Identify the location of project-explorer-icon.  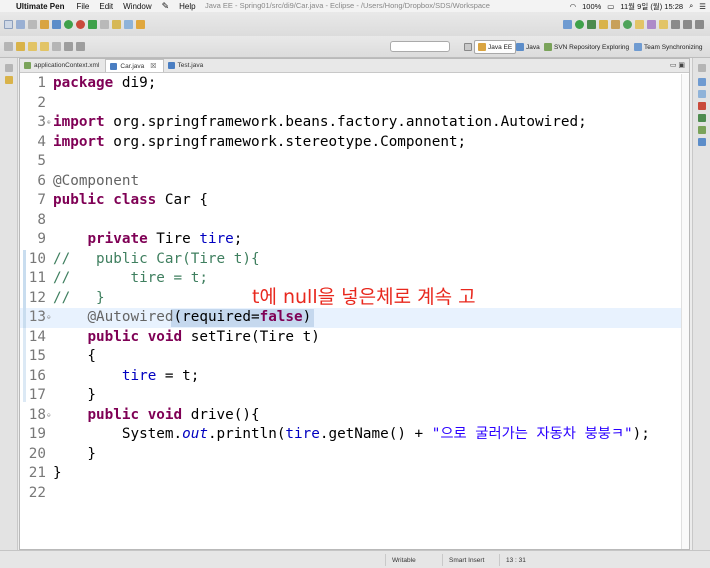
(9, 80).